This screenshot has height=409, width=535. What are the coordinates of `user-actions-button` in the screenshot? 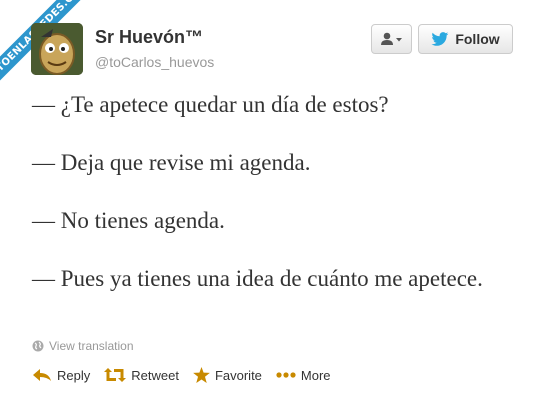 It's located at (391, 39).